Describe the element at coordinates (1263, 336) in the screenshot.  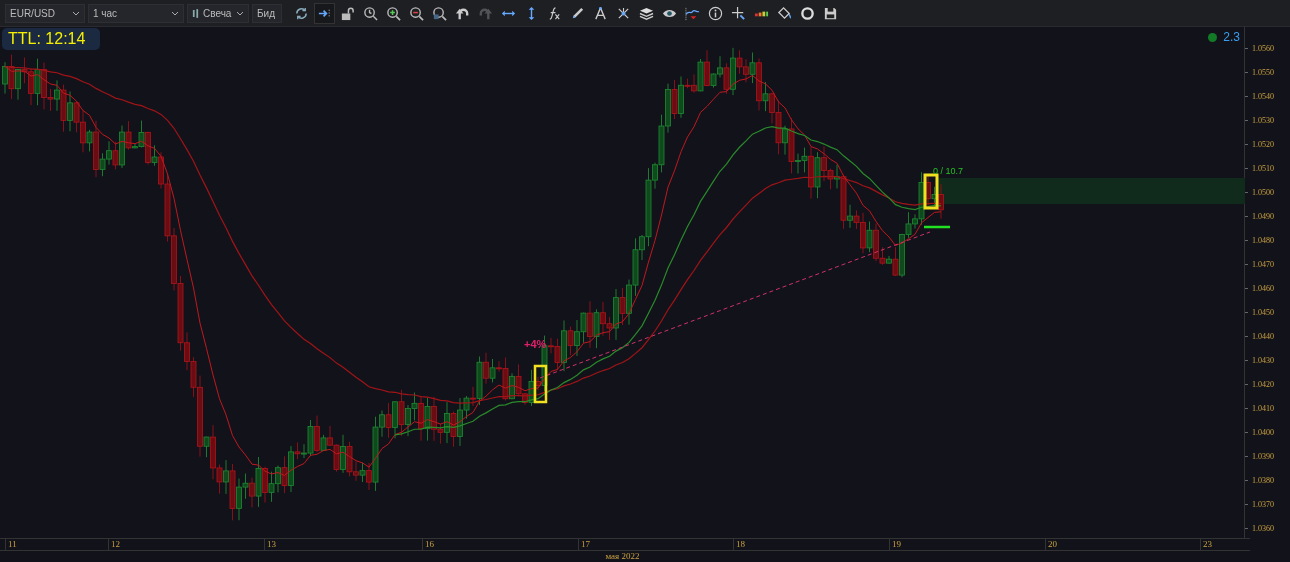
I see `price-label: 1.0440` at that location.